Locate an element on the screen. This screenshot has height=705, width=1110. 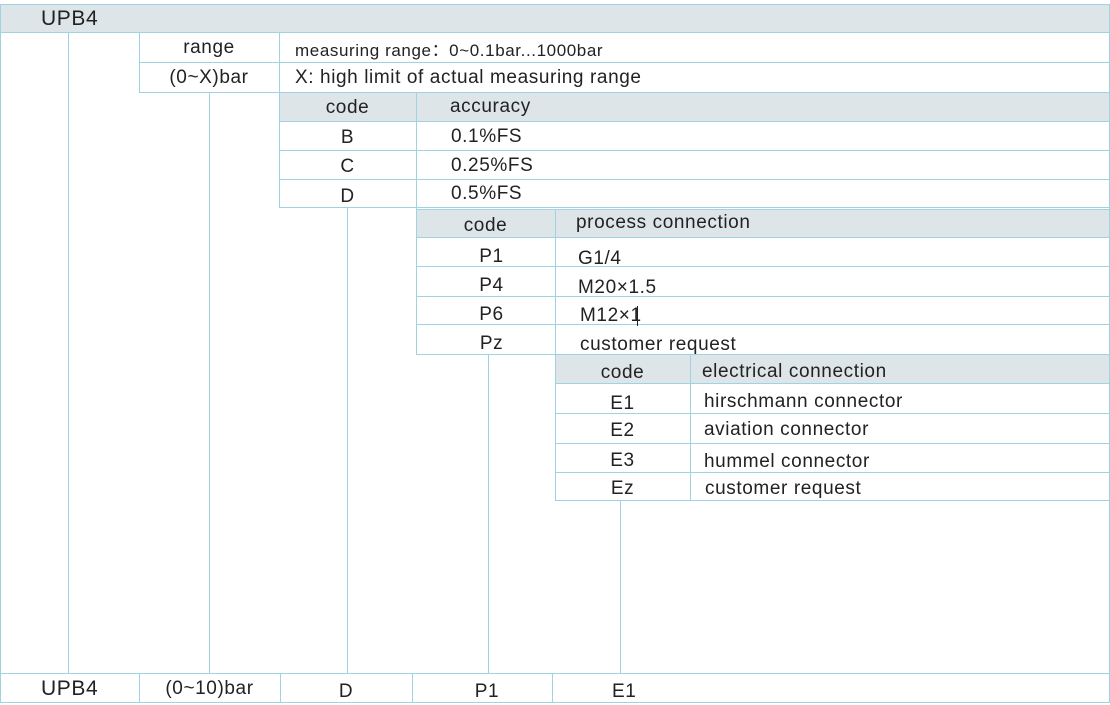
accuracy-code-d: D is located at coordinates (347, 196).